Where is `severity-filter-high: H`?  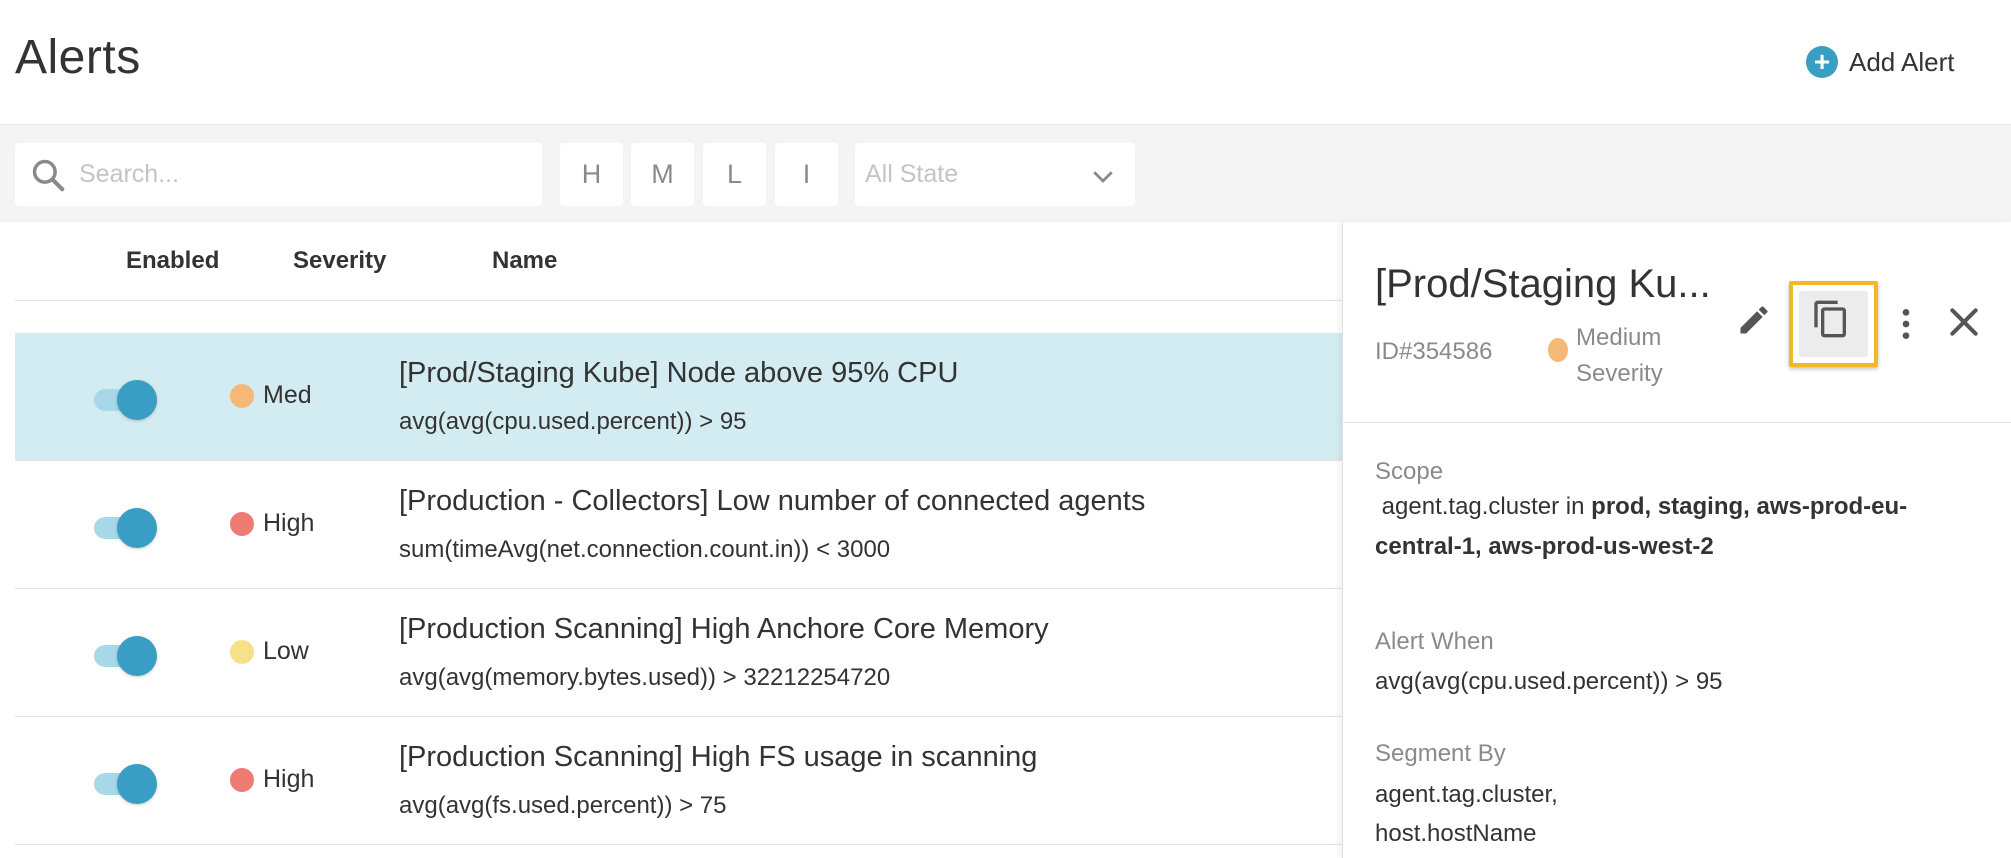
severity-filter-high: H is located at coordinates (591, 174).